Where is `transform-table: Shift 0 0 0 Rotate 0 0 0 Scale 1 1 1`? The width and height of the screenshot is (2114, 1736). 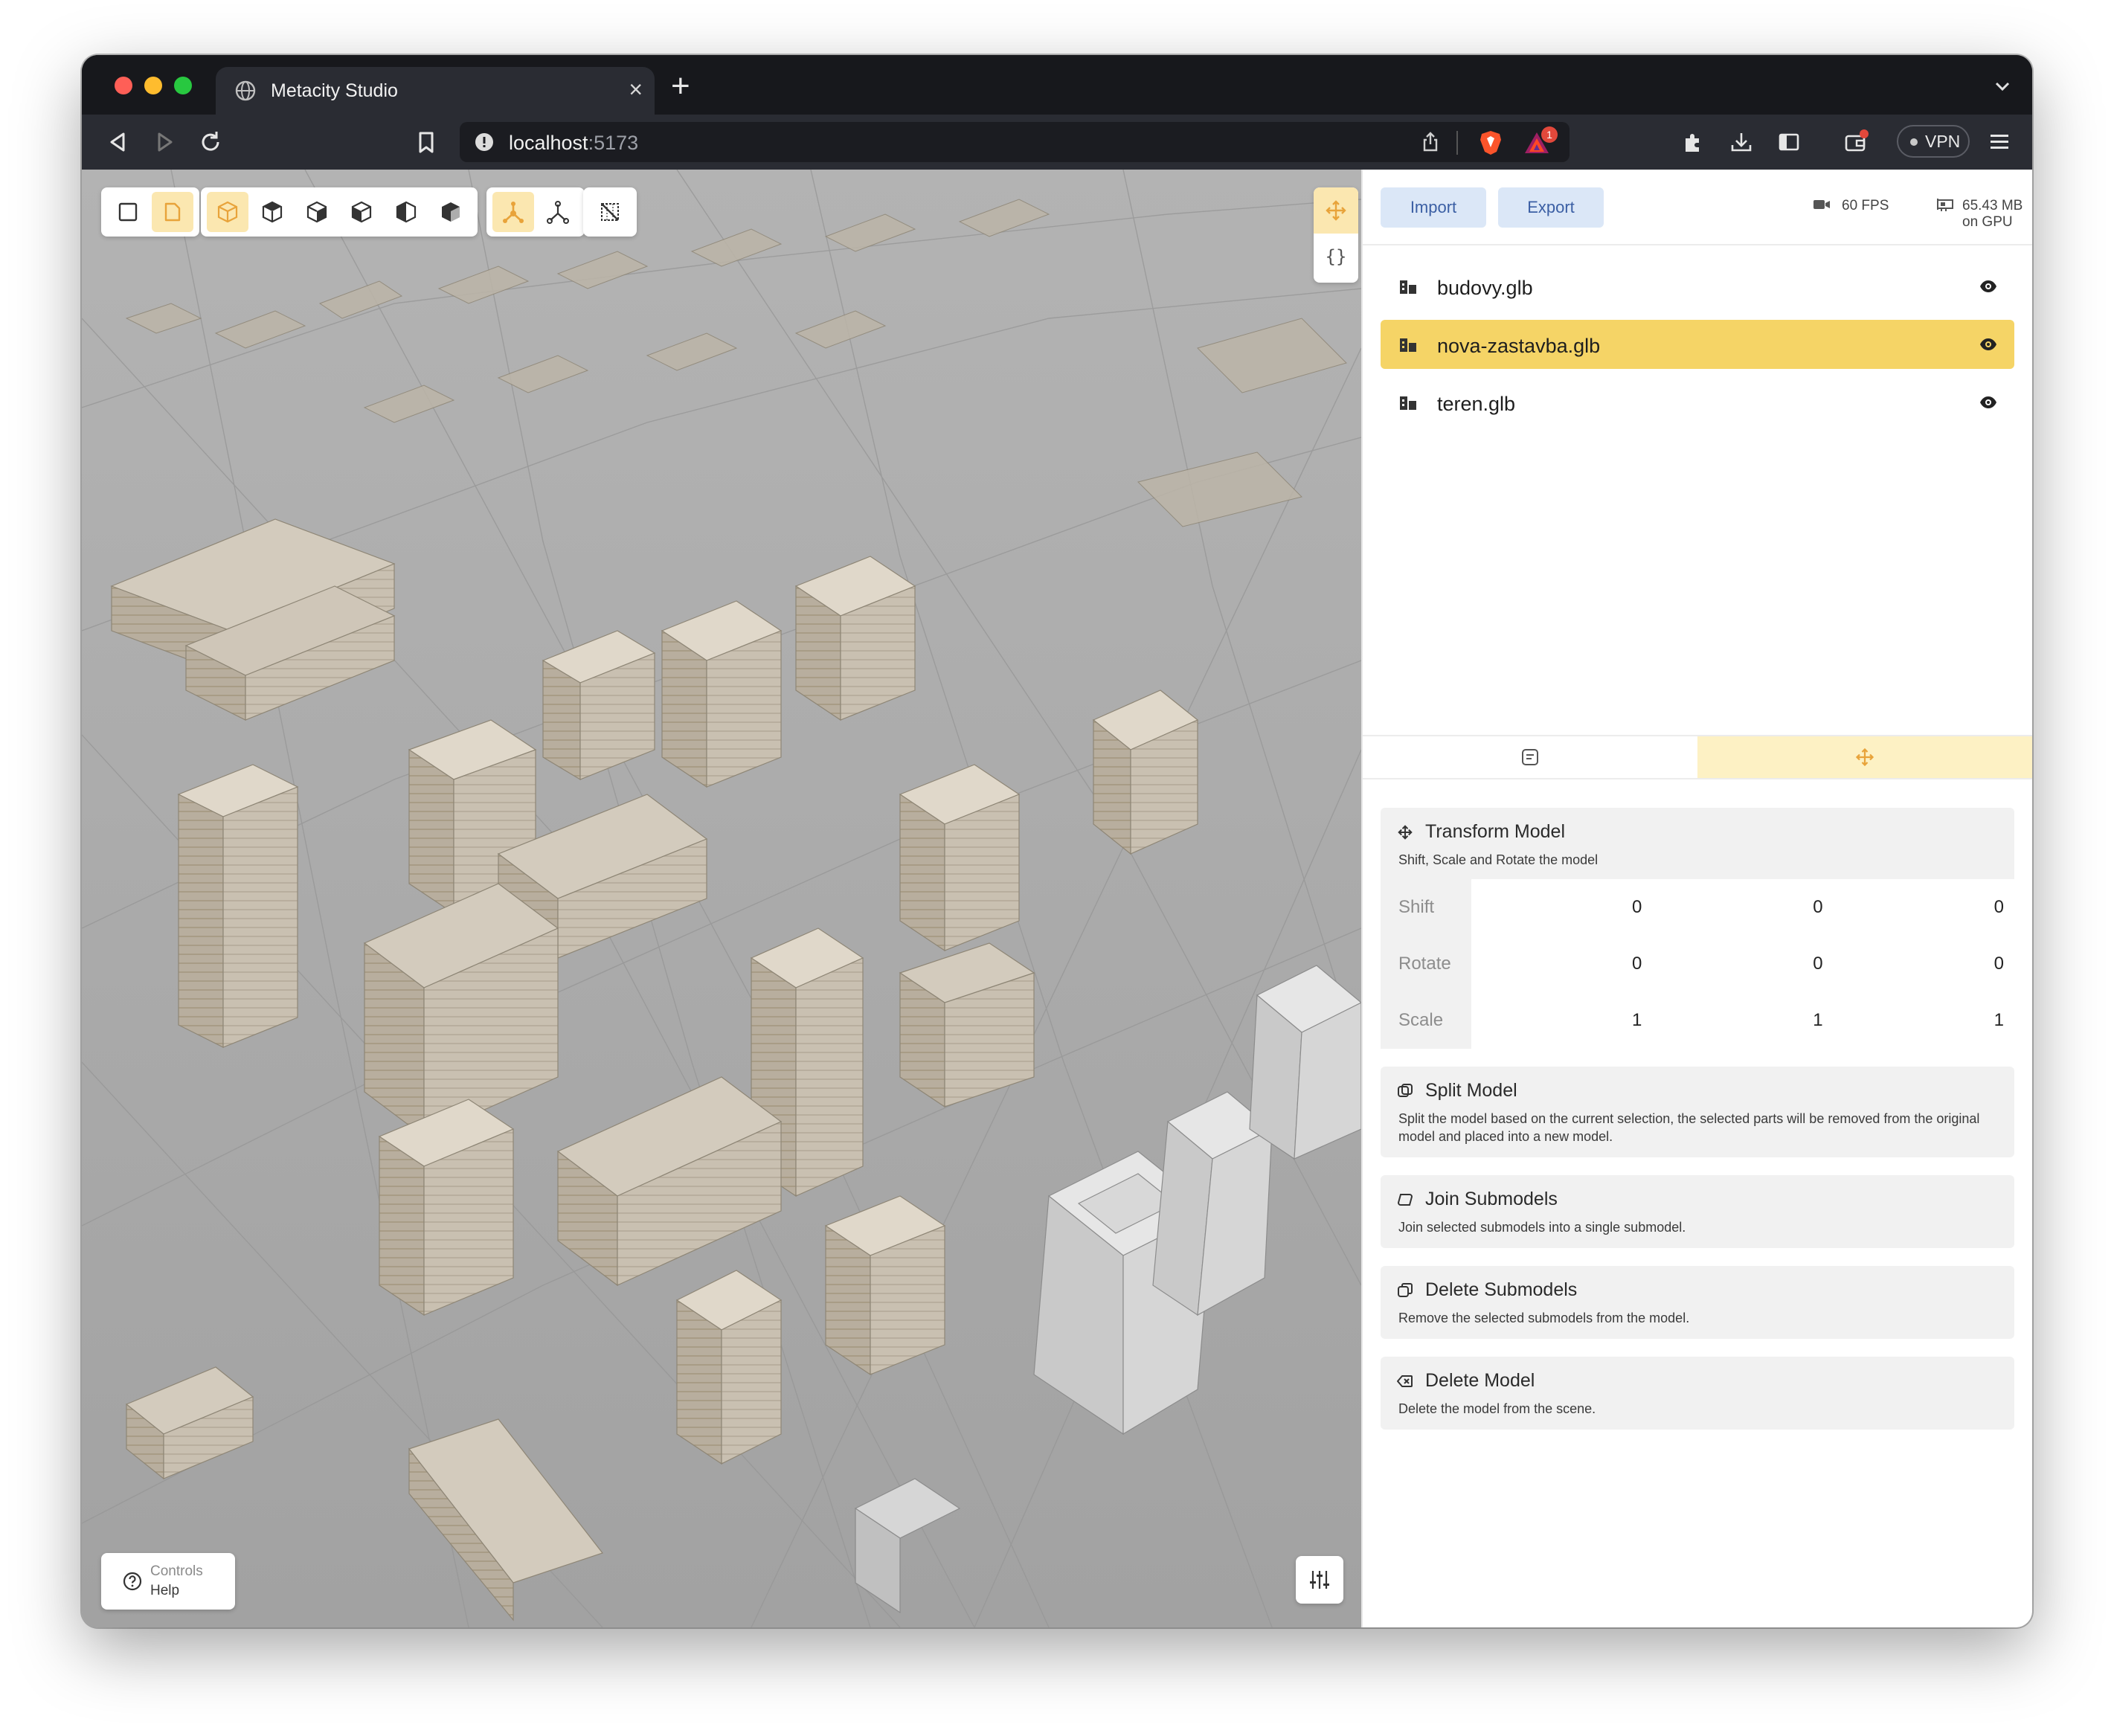 transform-table: Shift 0 0 0 Rotate 0 0 0 Scale 1 1 1 is located at coordinates (1697, 964).